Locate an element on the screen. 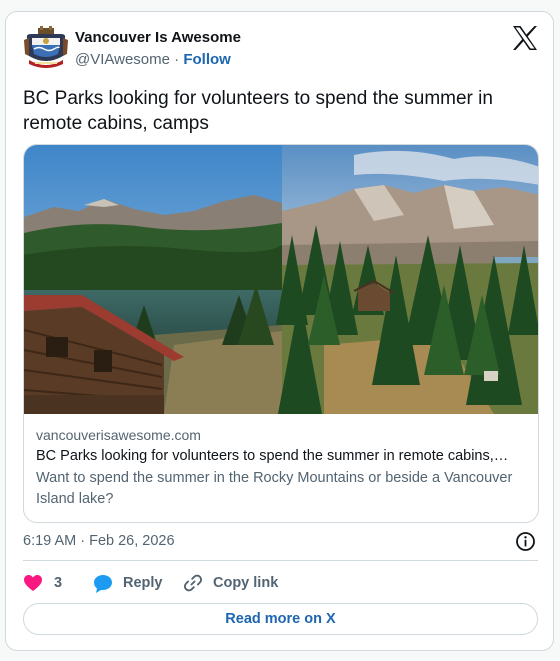  like-button: 3 is located at coordinates (42, 583).